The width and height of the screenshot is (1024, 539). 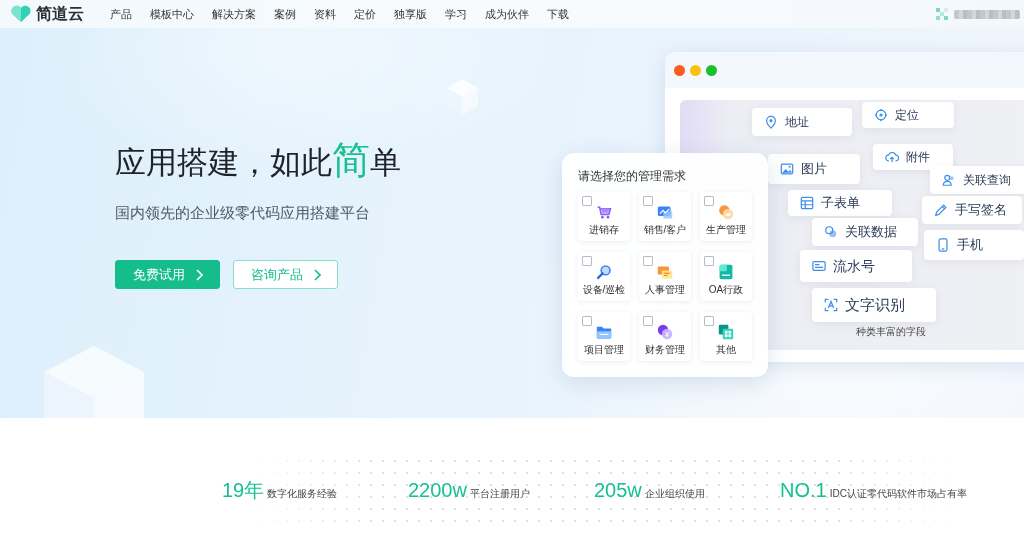 I want to click on phone-icon, so click(x=943, y=245).